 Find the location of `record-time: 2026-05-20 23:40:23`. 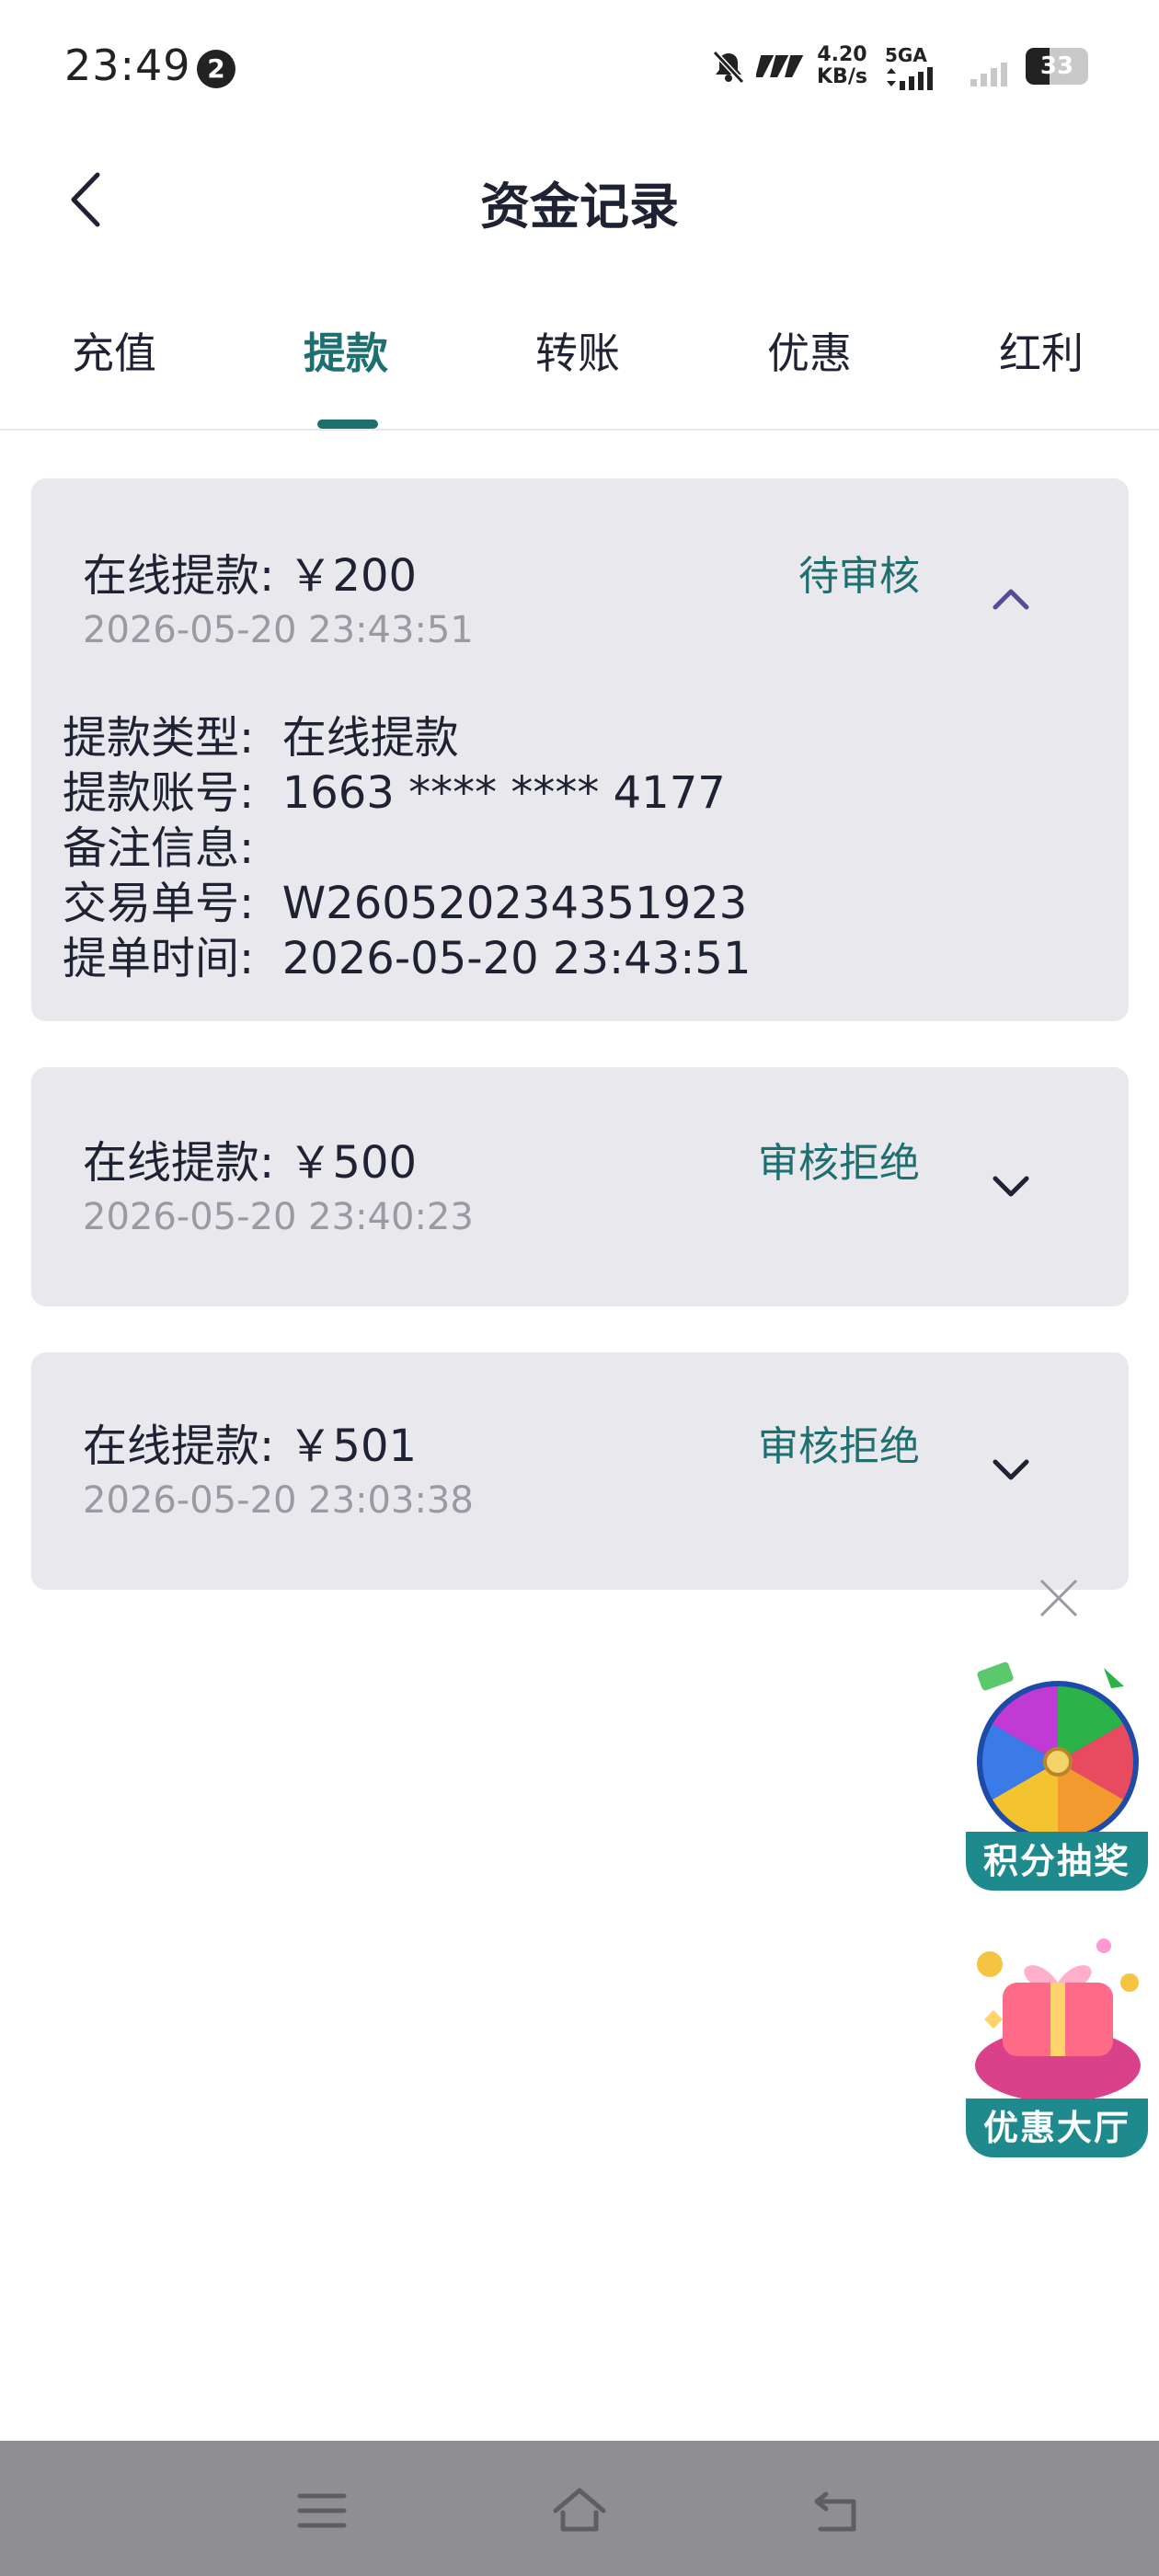

record-time: 2026-05-20 23:40:23 is located at coordinates (278, 1217).